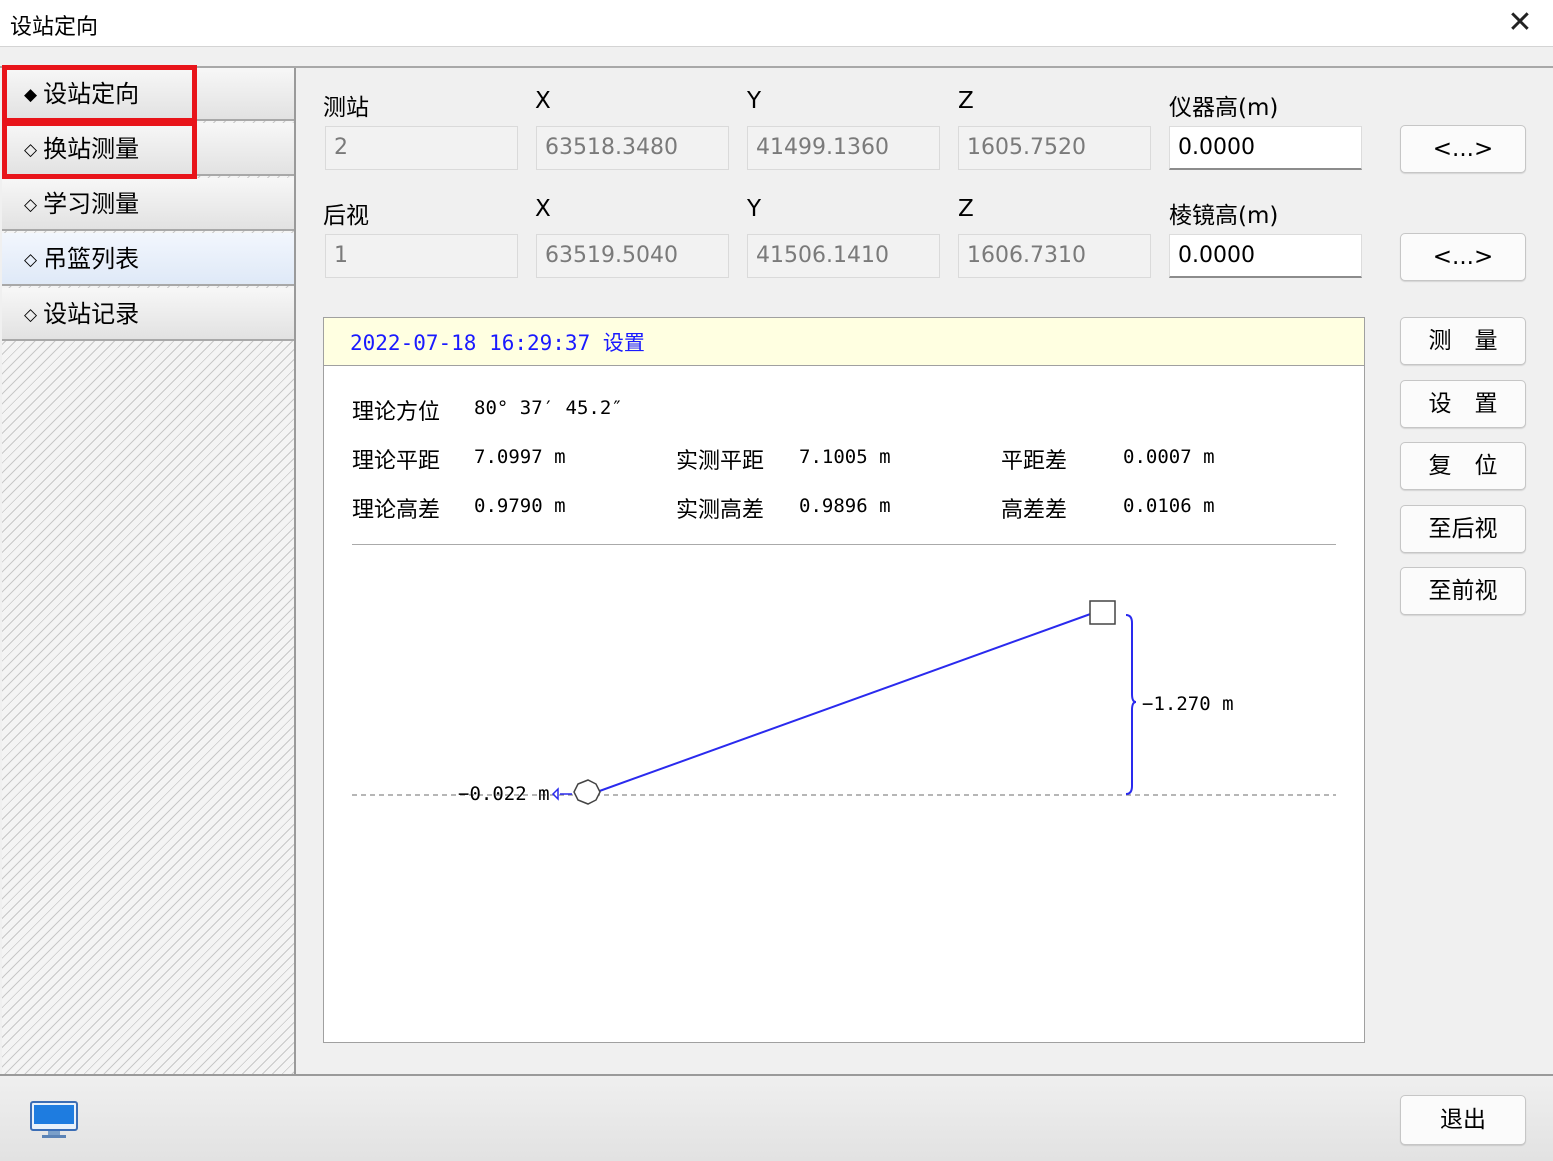 The width and height of the screenshot is (1553, 1161). Describe the element at coordinates (776, 1117) in the screenshot. I see `footer-bar: 退出` at that location.